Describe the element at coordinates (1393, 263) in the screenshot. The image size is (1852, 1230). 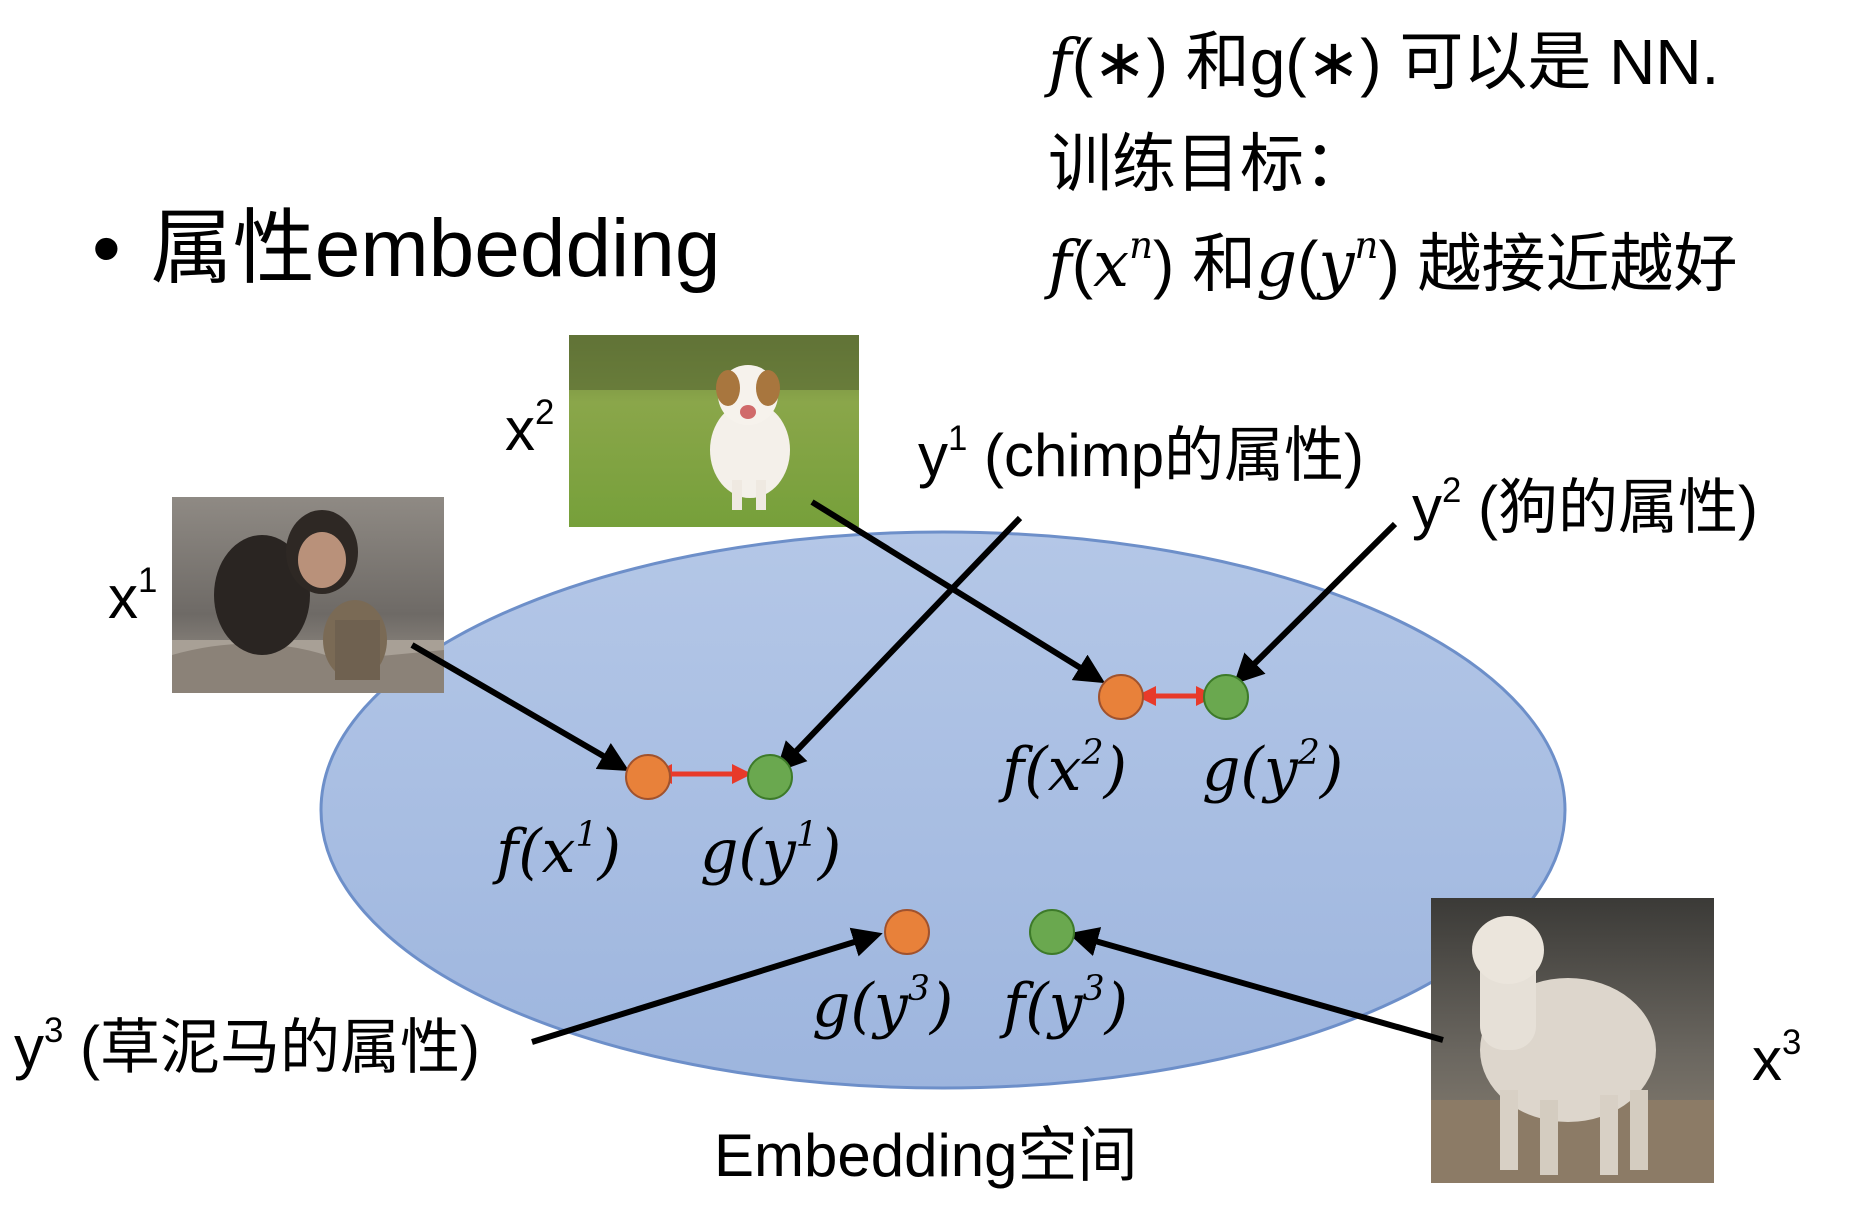
I see `note-line-3: f(xn) 和g(yn) 越接近越好` at that location.